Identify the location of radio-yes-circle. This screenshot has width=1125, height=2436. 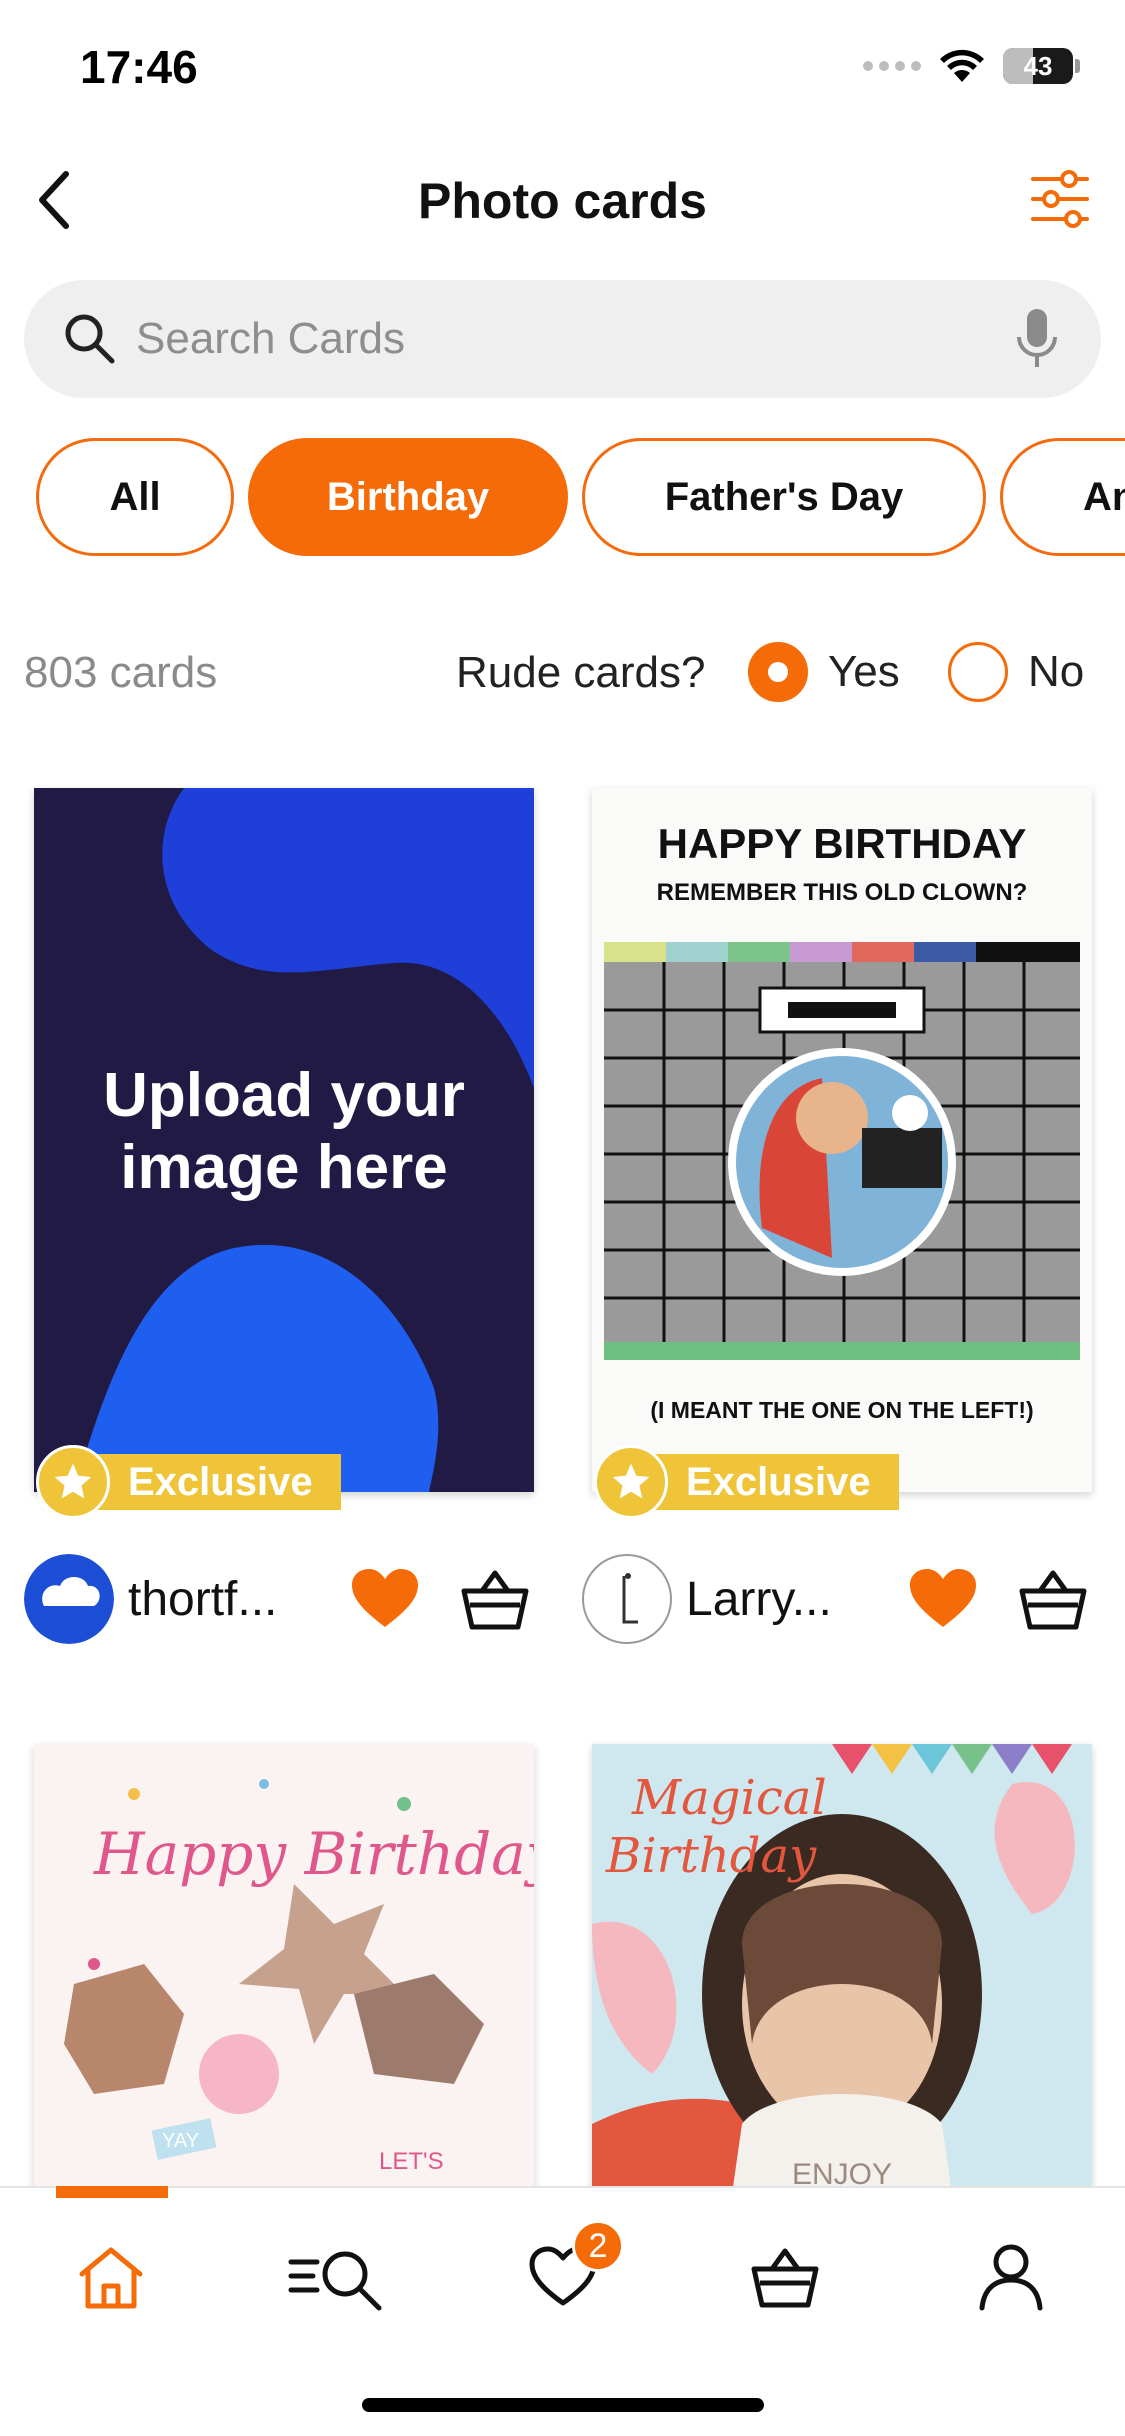
(778, 672).